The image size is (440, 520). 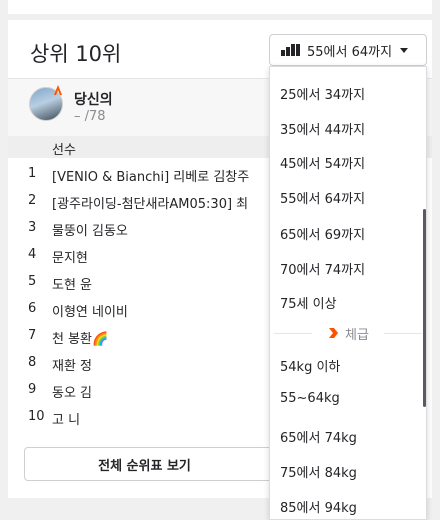 What do you see at coordinates (322, 233) in the screenshot?
I see `menu-item-age-65-69: 65에서 69까지` at bounding box center [322, 233].